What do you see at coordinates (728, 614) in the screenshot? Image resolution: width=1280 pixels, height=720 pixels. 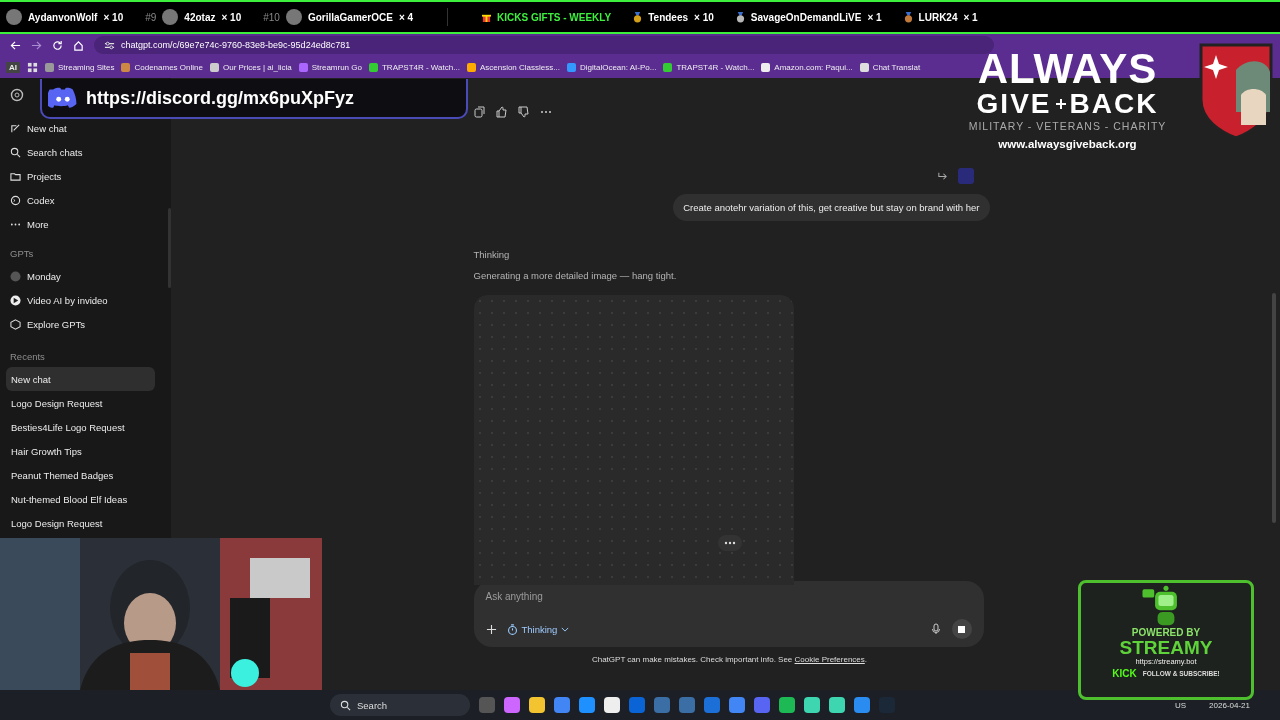 I see `message-composer: Ask anything Thinking` at bounding box center [728, 614].